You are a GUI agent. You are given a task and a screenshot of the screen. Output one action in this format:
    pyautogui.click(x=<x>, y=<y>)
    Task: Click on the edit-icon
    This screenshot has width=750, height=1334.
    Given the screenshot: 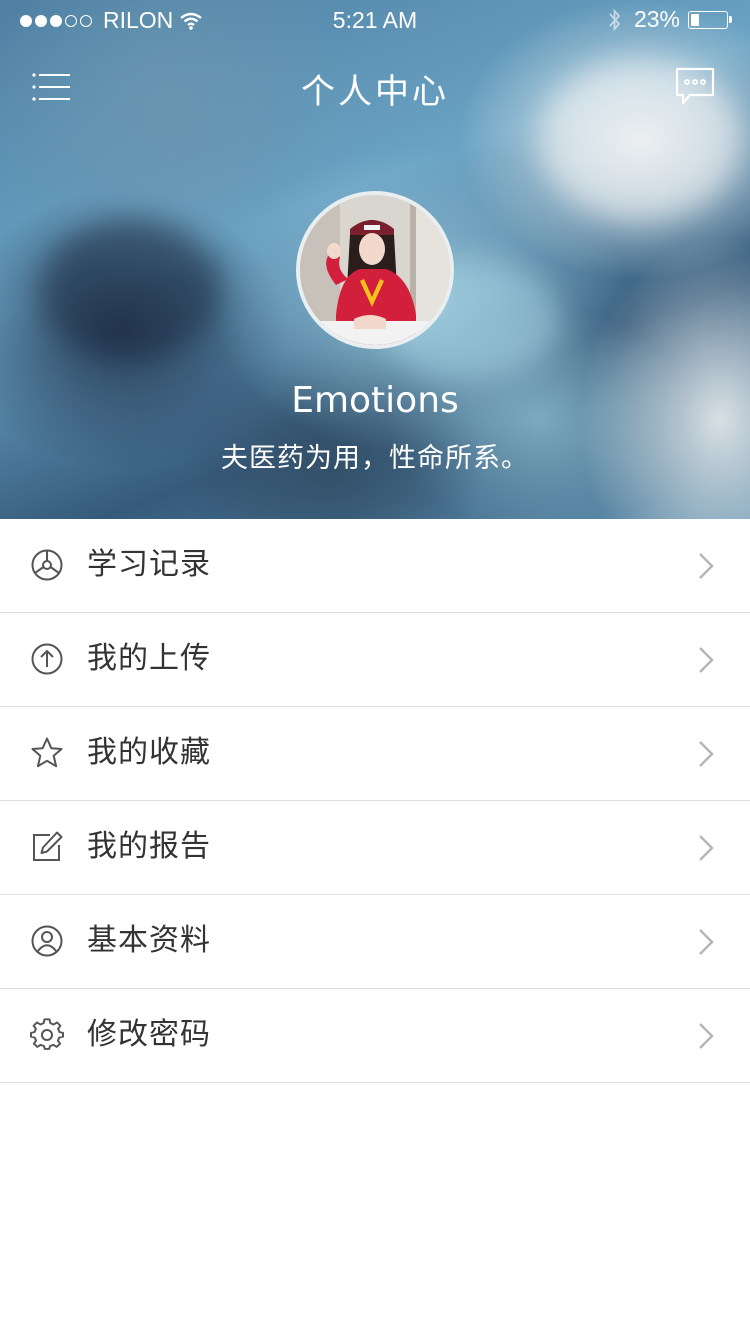 What is the action you would take?
    pyautogui.click(x=48, y=846)
    